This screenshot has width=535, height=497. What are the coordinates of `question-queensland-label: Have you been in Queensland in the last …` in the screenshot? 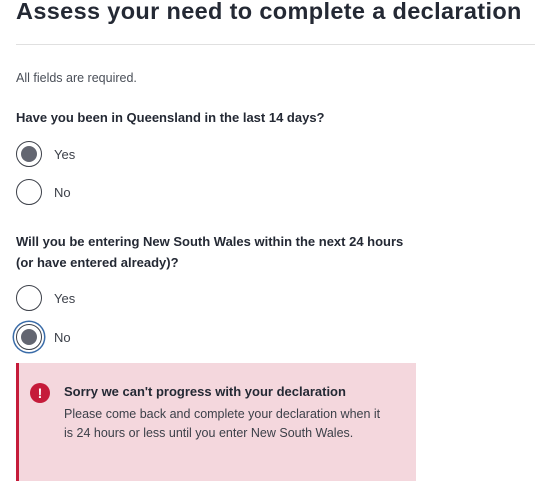 It's located at (170, 117).